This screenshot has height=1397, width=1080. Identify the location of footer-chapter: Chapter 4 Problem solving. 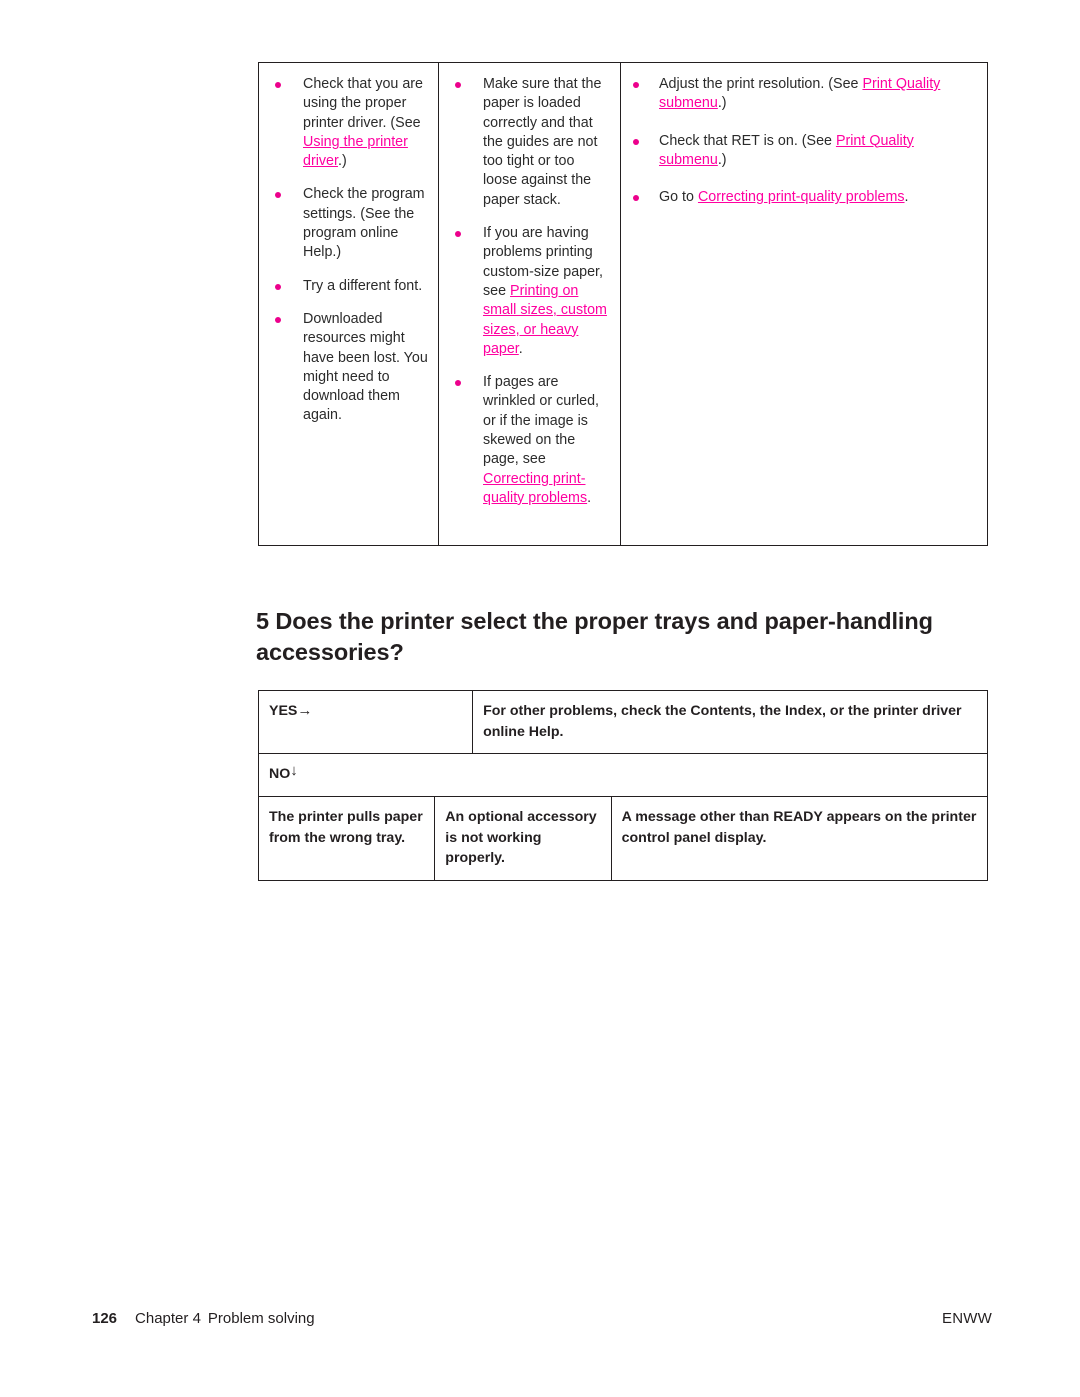
(225, 1318).